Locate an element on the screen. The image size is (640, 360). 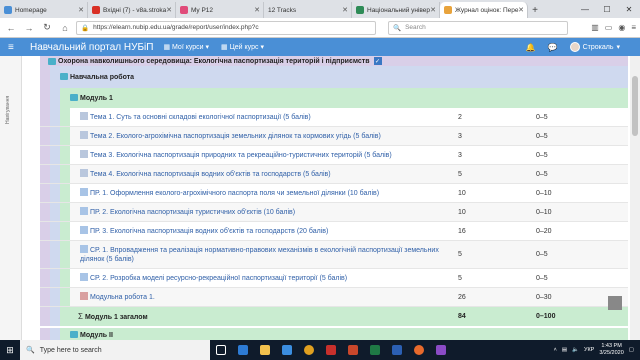
sidebar-label: Навігування is located at coordinates (8, 109).